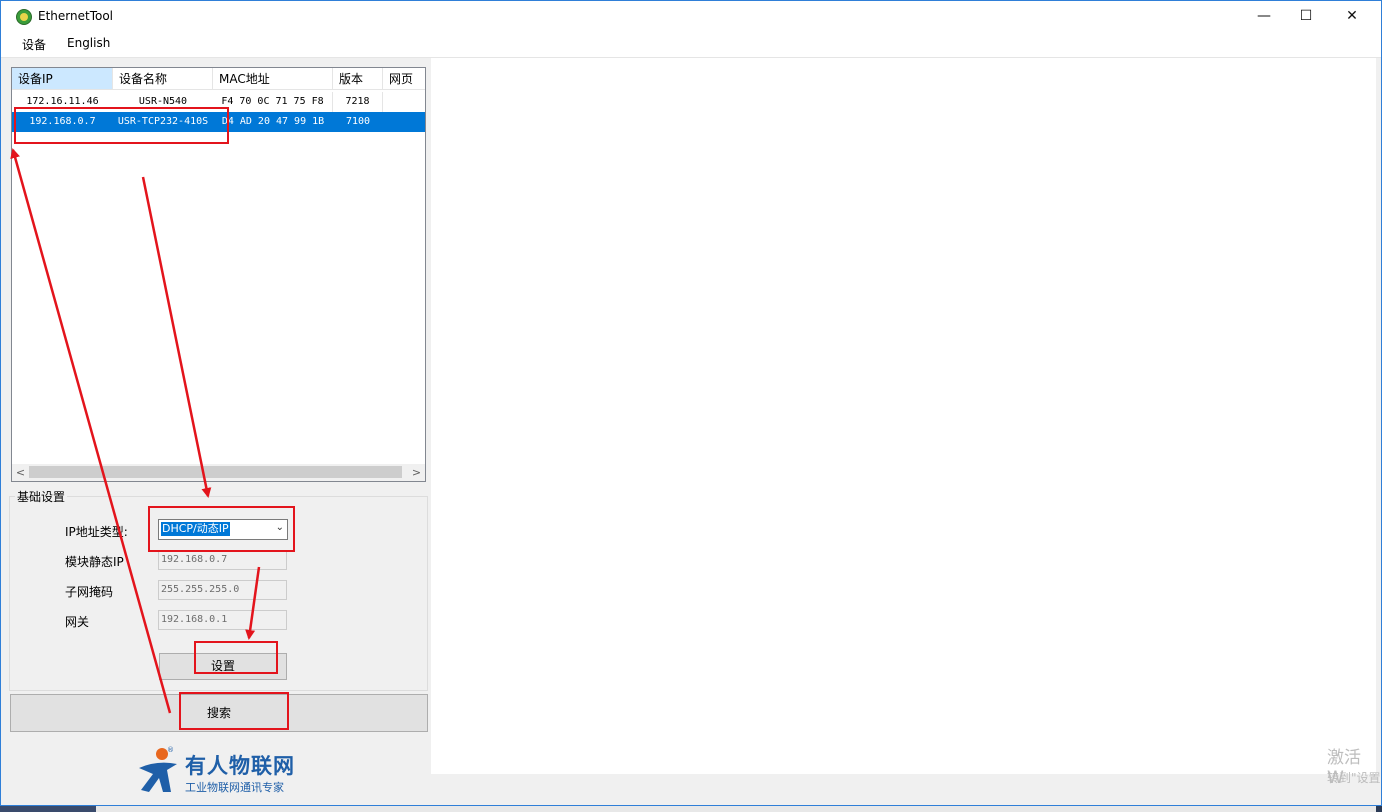 Image resolution: width=1382 pixels, height=812 pixels. Describe the element at coordinates (236, 657) in the screenshot. I see `highlight-set-button` at that location.